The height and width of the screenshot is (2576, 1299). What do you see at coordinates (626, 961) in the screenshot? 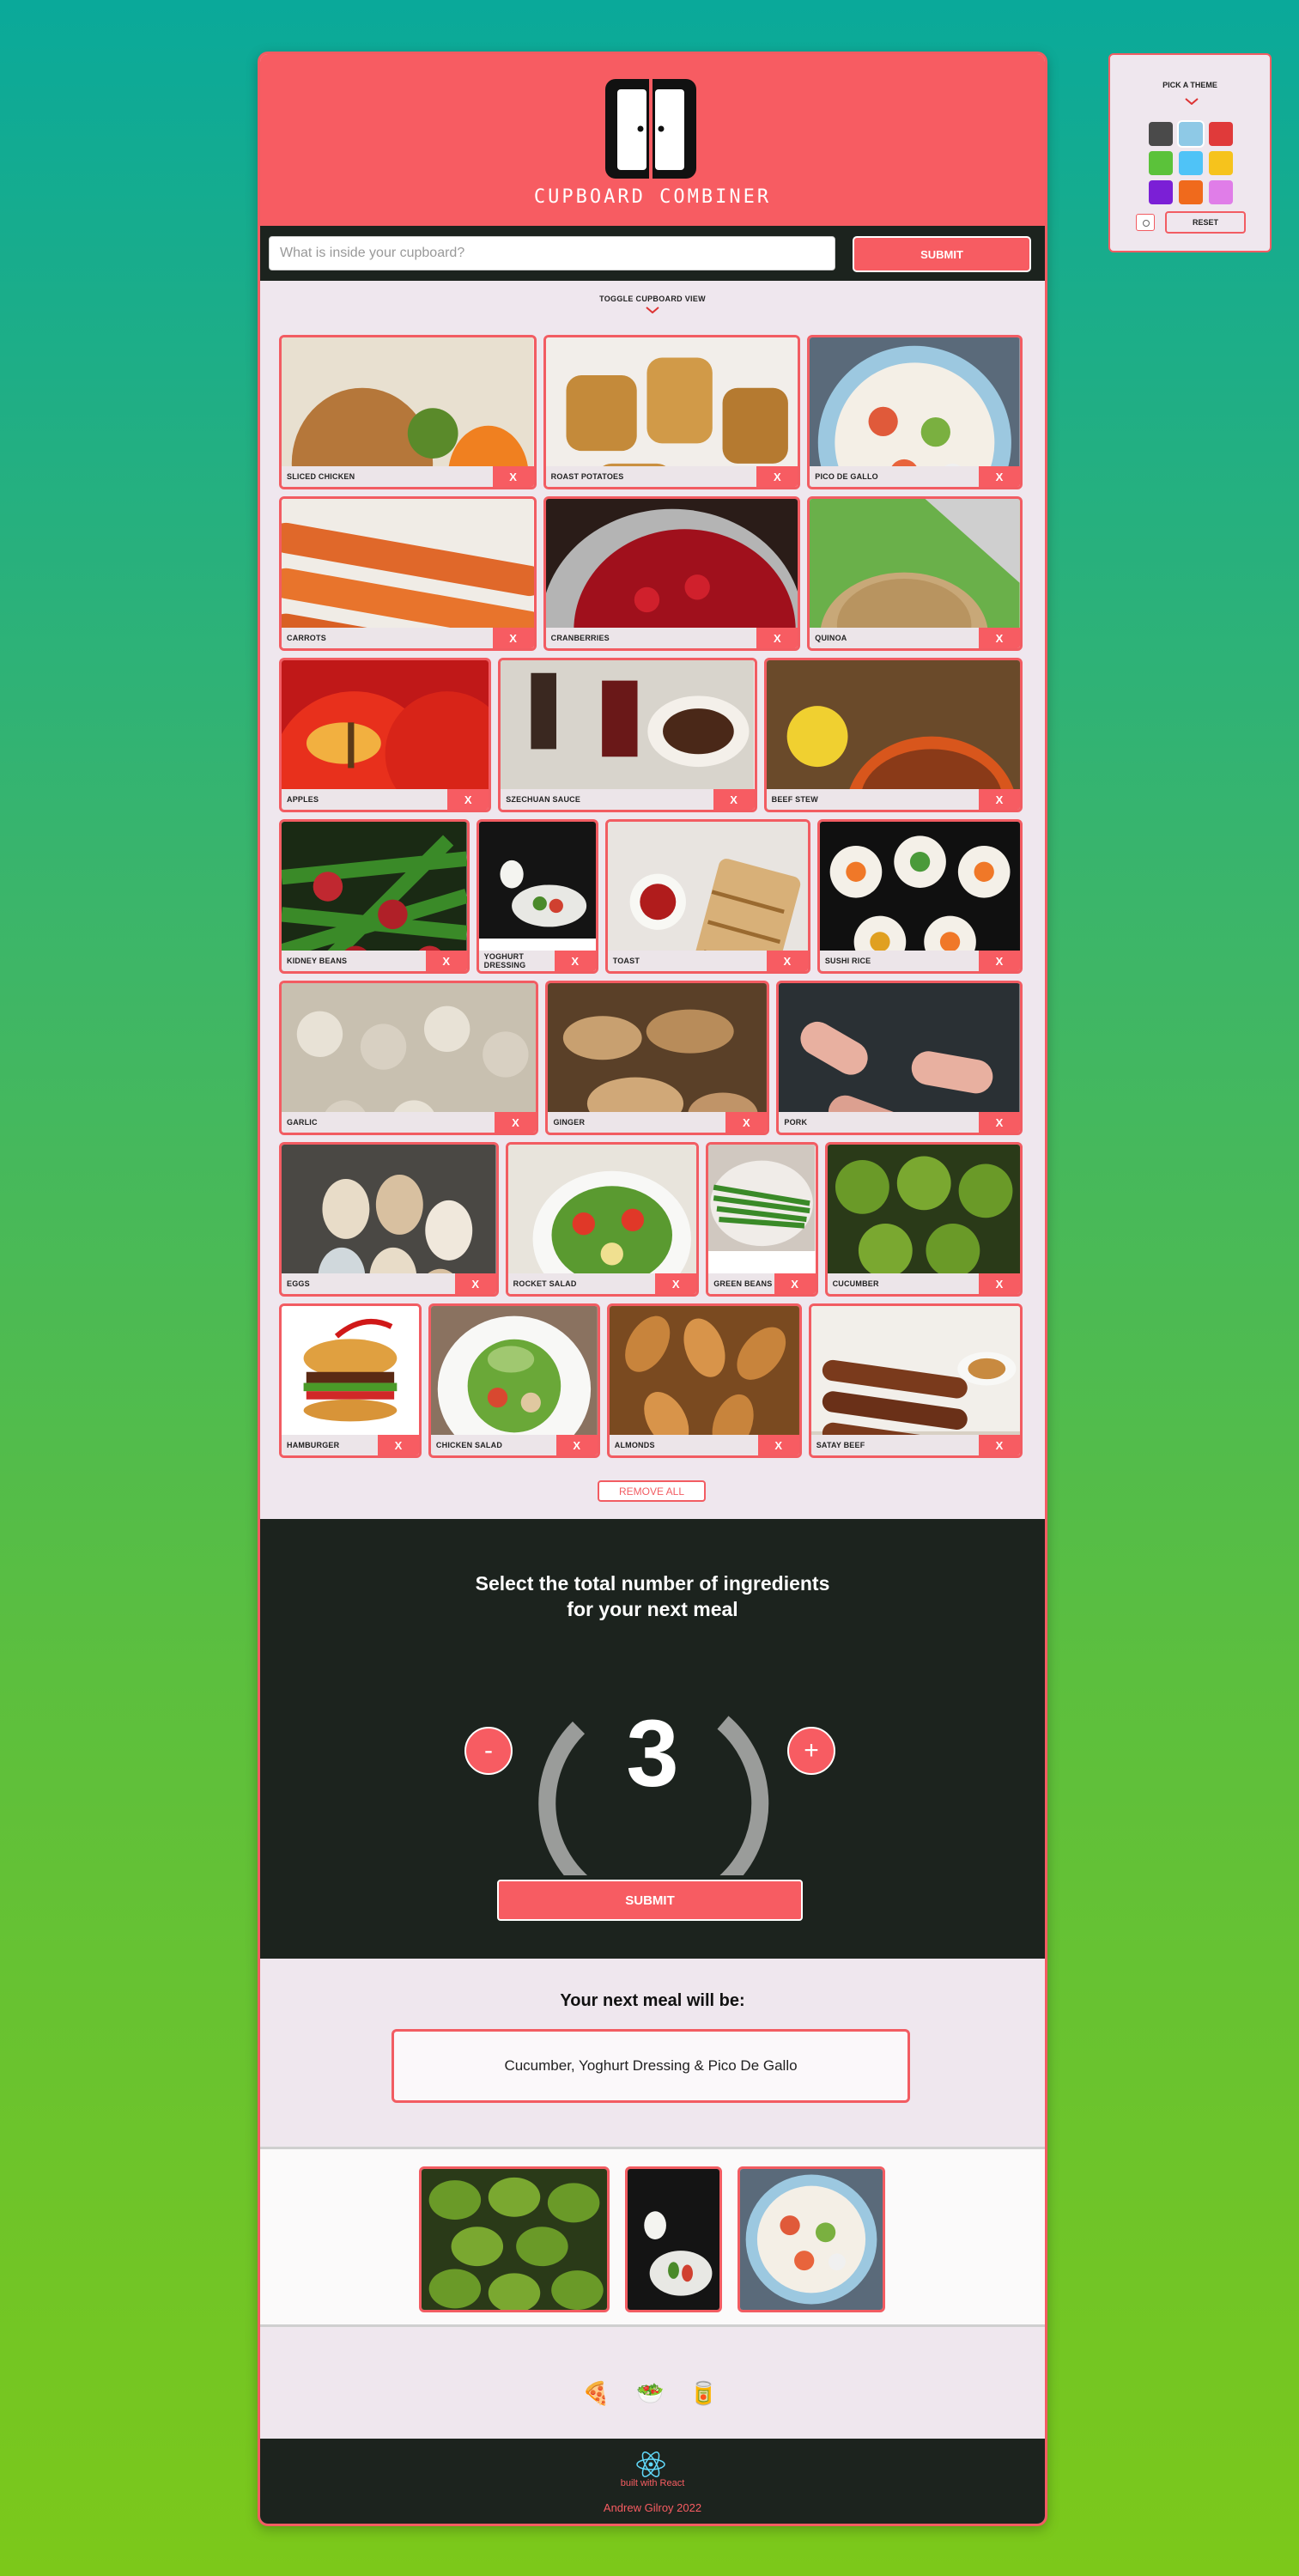
I see `ingredient-label: TOAST` at bounding box center [626, 961].